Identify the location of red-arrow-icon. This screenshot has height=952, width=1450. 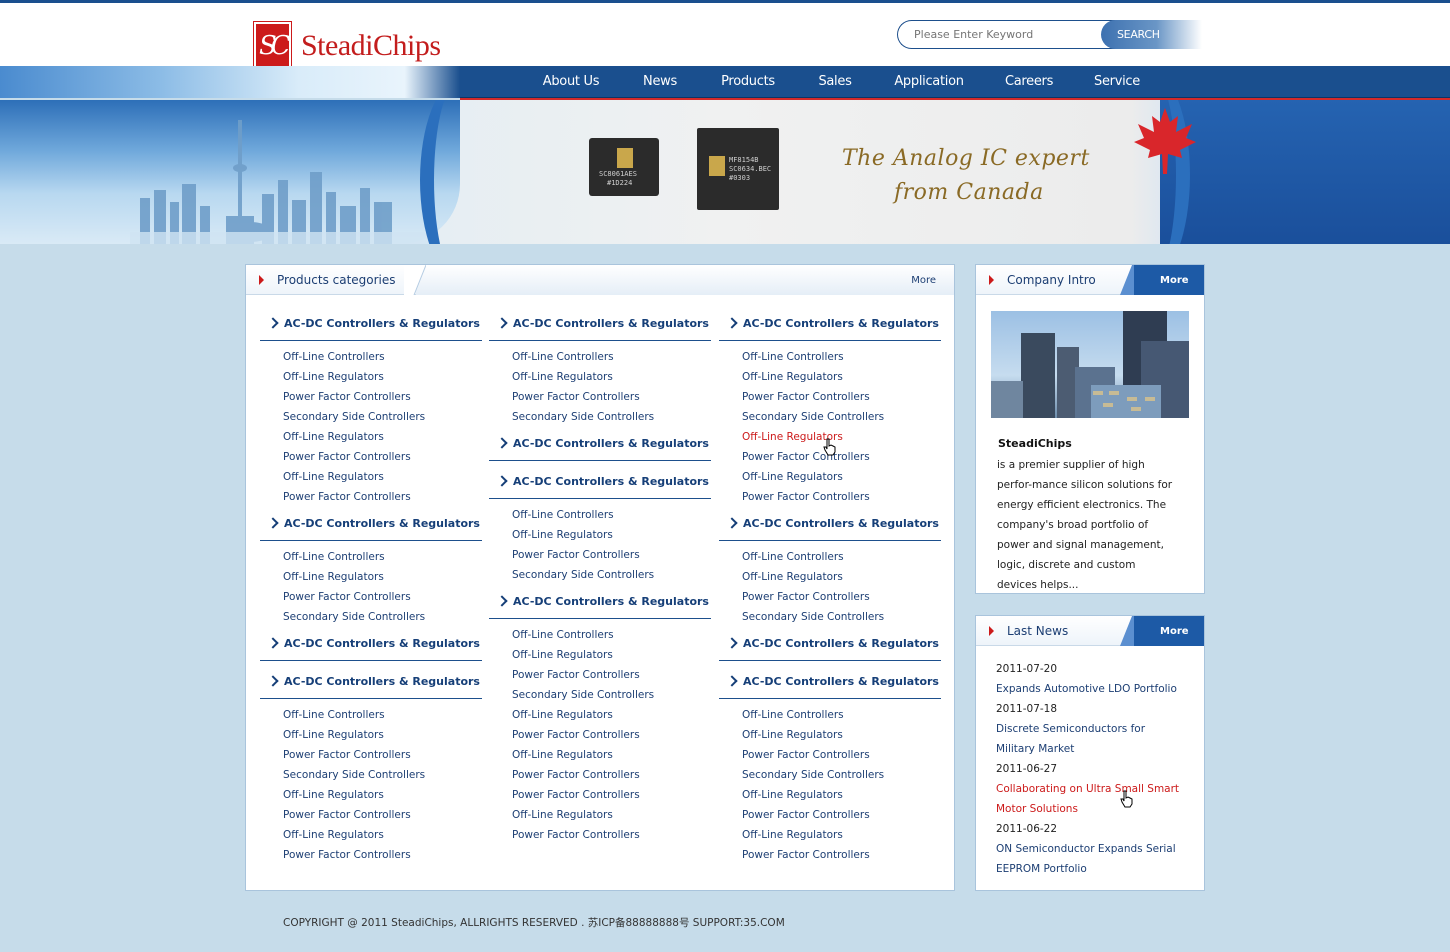
(261, 280).